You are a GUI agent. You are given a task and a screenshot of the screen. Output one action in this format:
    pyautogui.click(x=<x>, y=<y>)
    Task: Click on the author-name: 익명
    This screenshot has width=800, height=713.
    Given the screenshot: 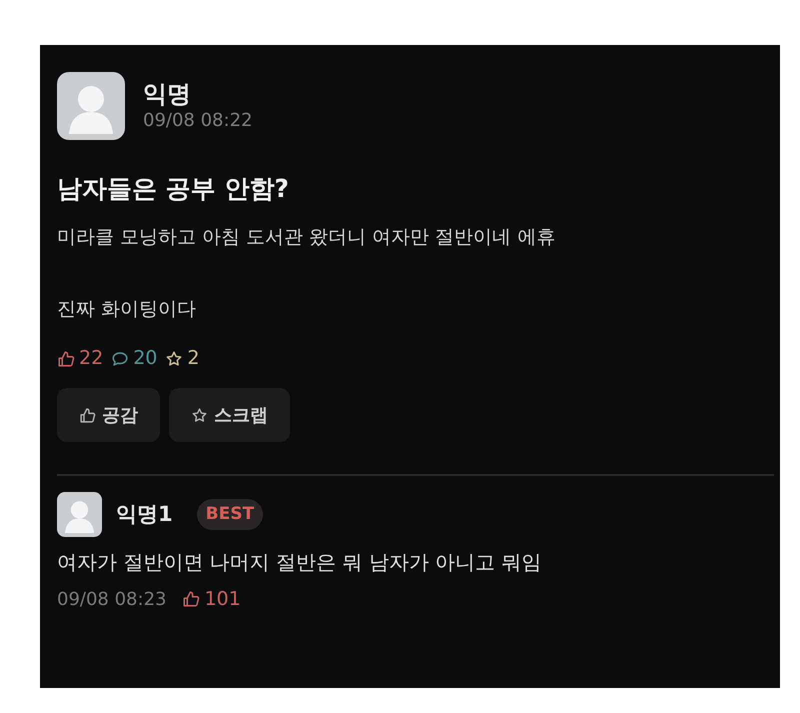 What is the action you would take?
    pyautogui.click(x=167, y=94)
    